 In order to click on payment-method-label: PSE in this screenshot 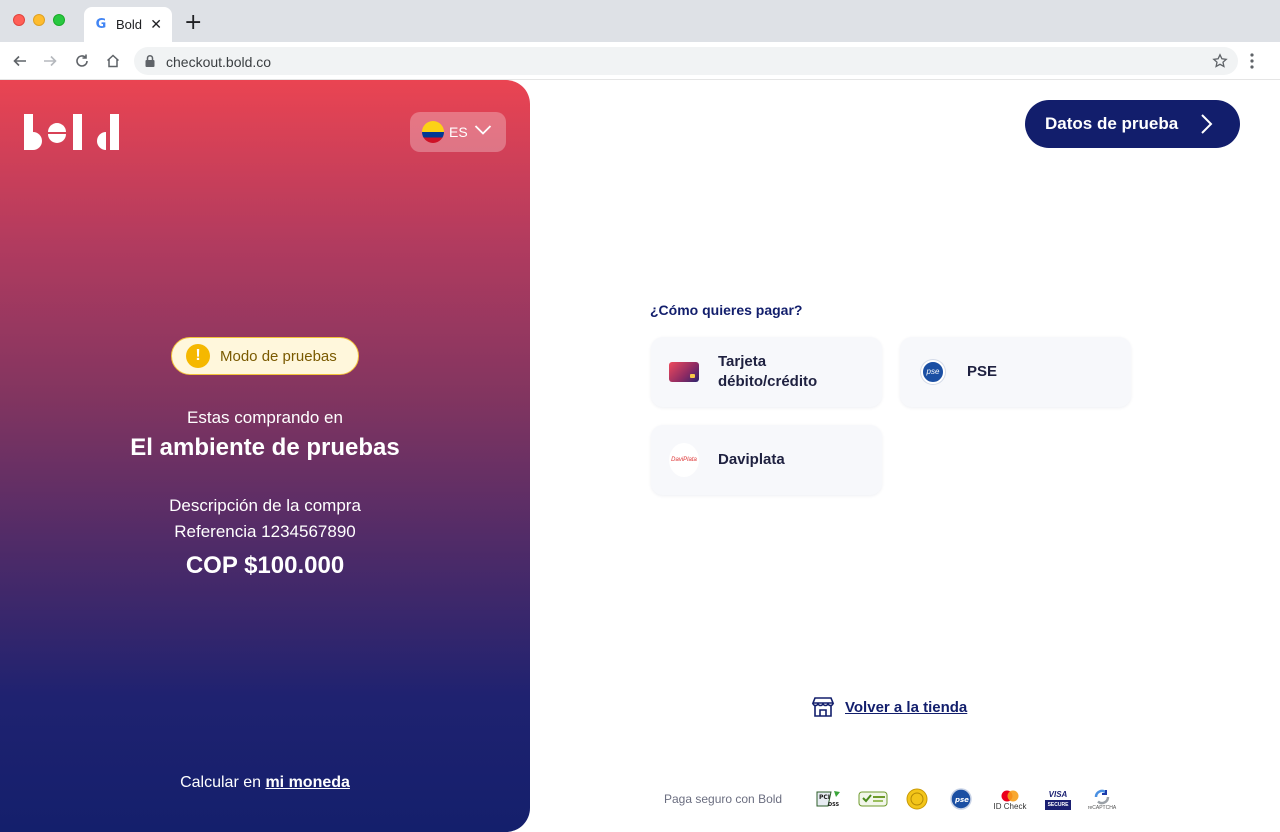, I will do `click(982, 371)`.